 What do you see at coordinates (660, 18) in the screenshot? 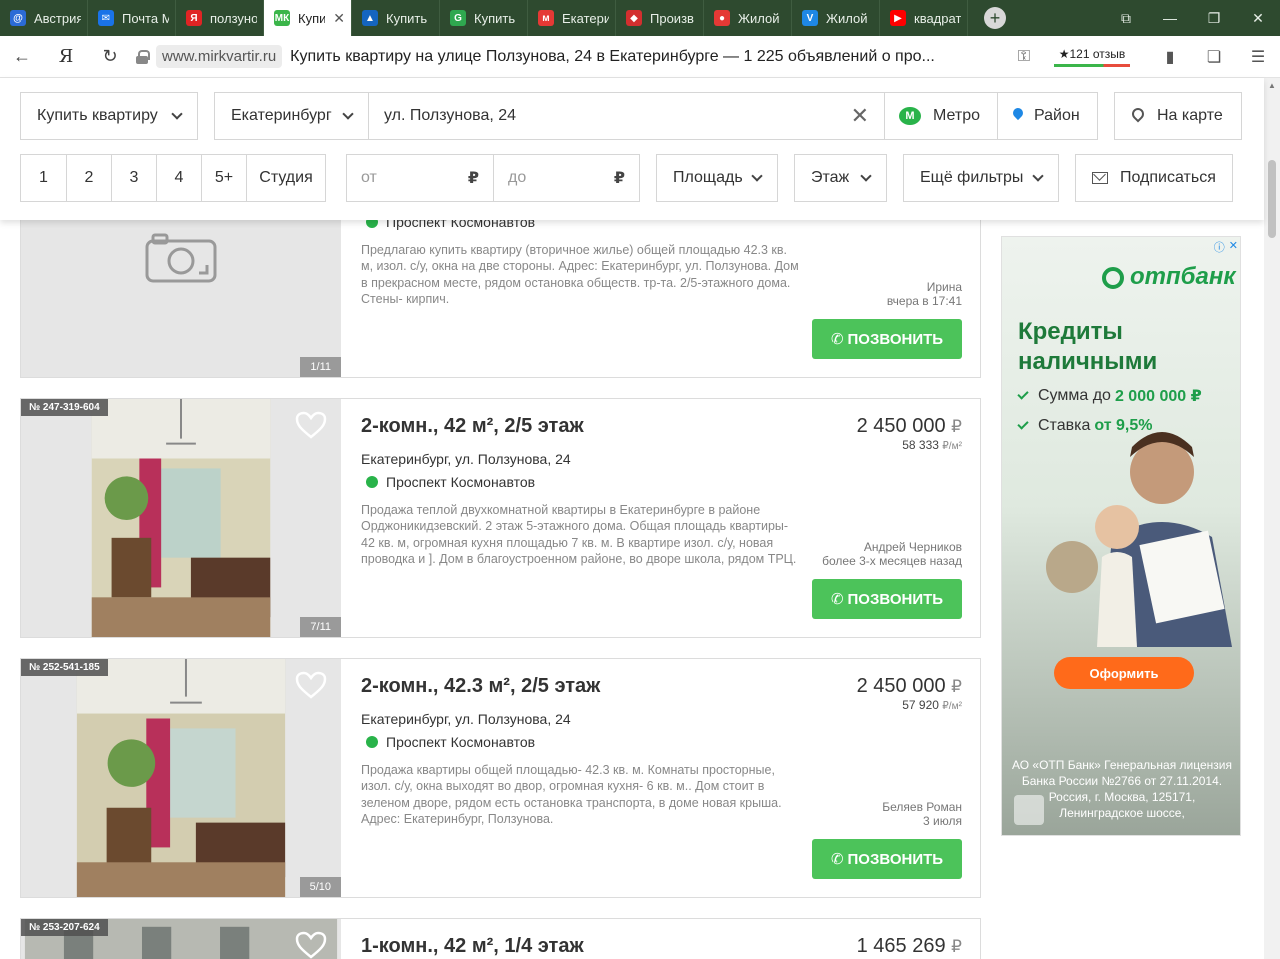
I see `browser-tab: ◆ Произв` at bounding box center [660, 18].